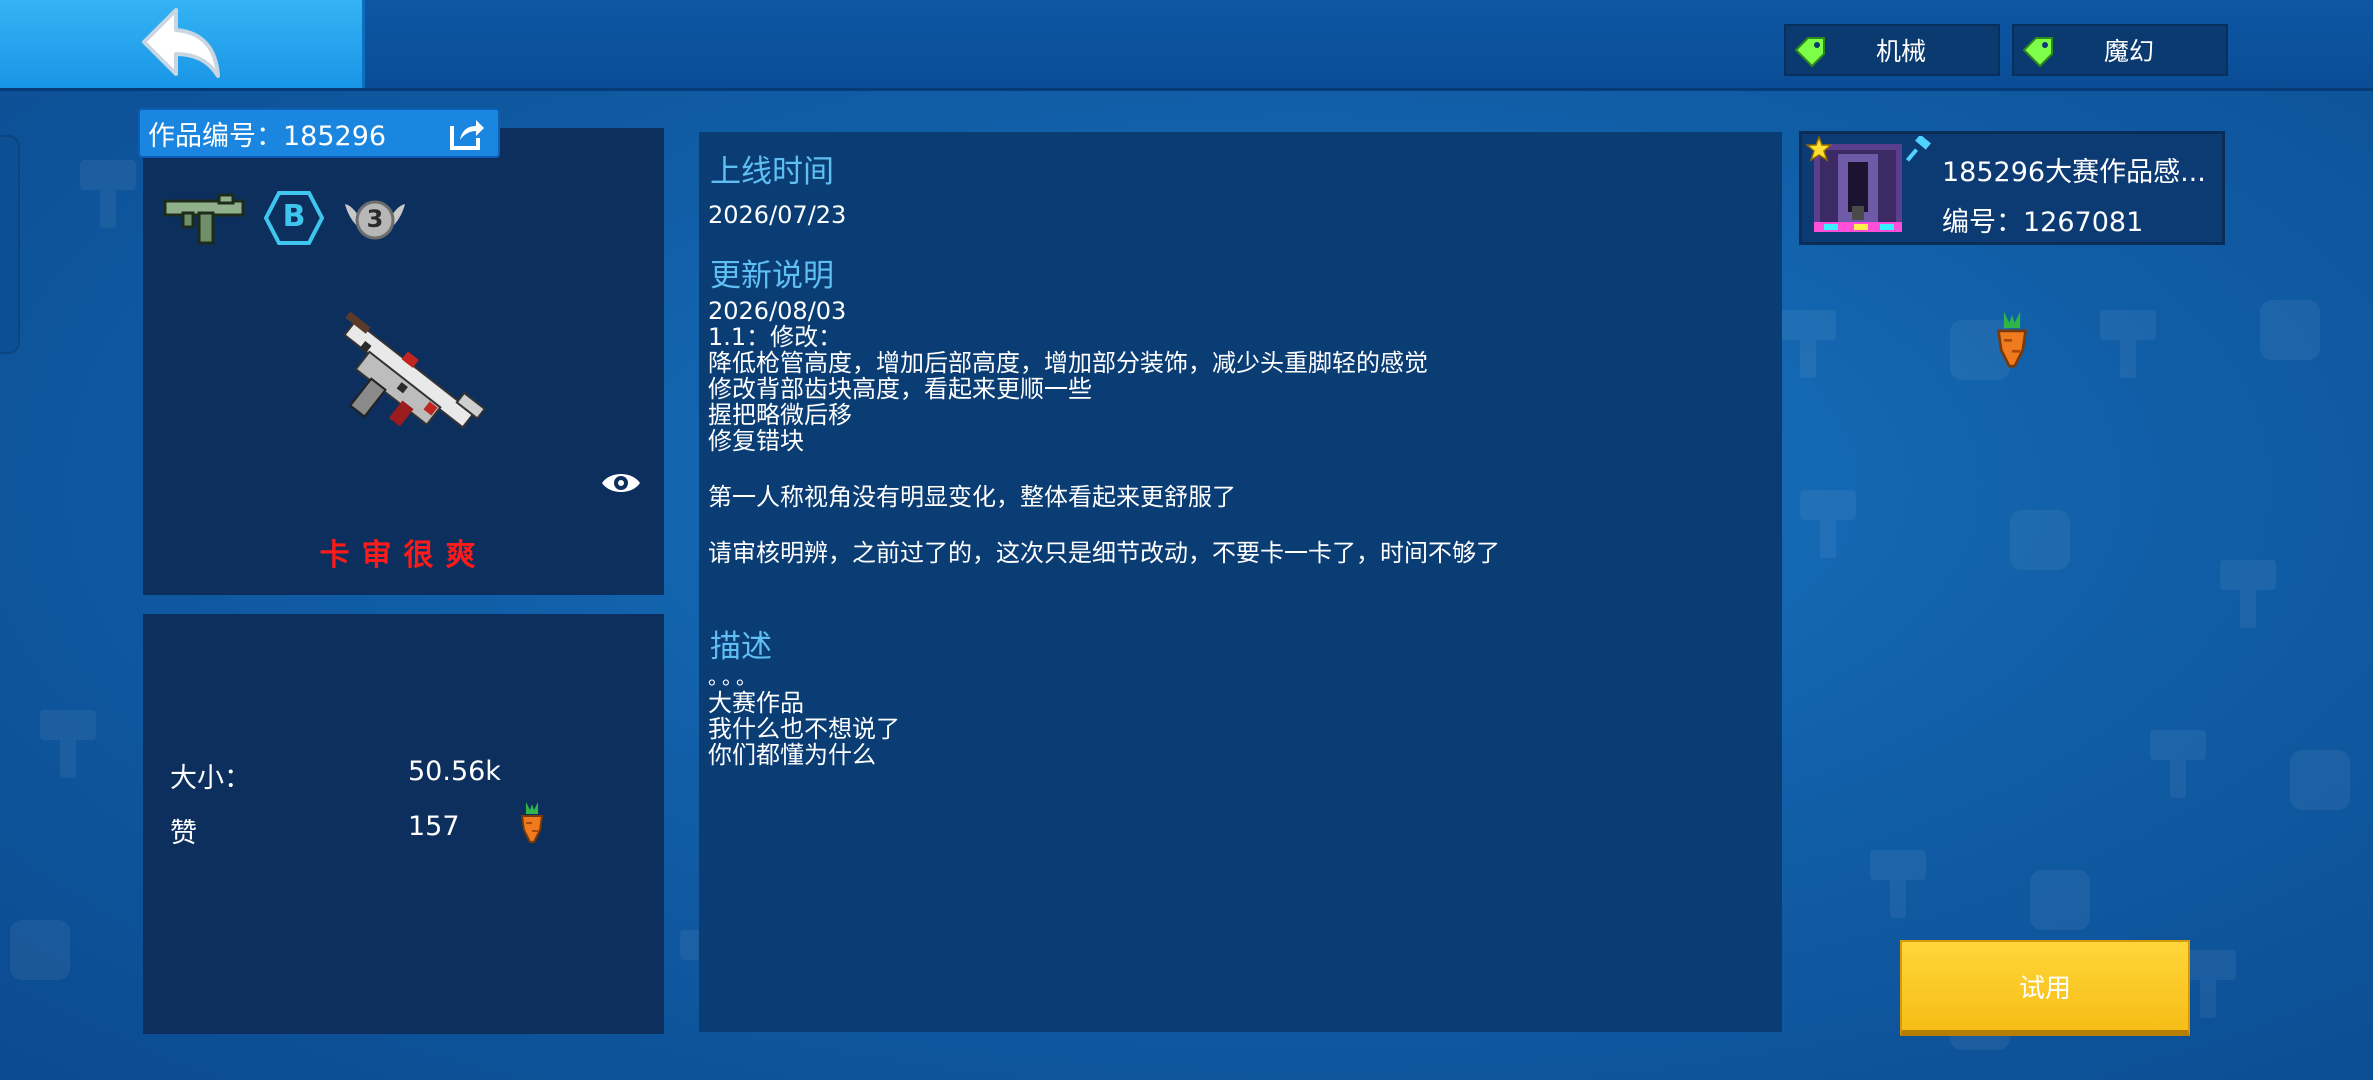  What do you see at coordinates (210, 778) in the screenshot?
I see `size-label: 大小：` at bounding box center [210, 778].